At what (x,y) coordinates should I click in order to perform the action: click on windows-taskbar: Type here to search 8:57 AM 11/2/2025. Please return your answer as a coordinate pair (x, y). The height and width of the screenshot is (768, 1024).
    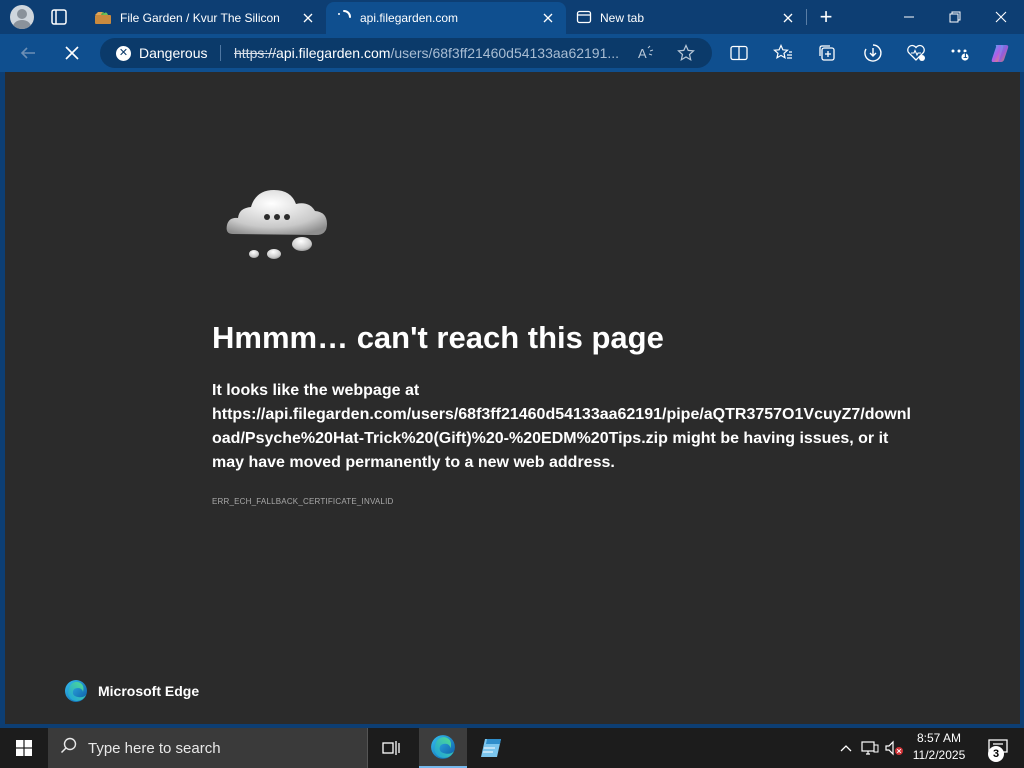
    Looking at the image, I should click on (512, 748).